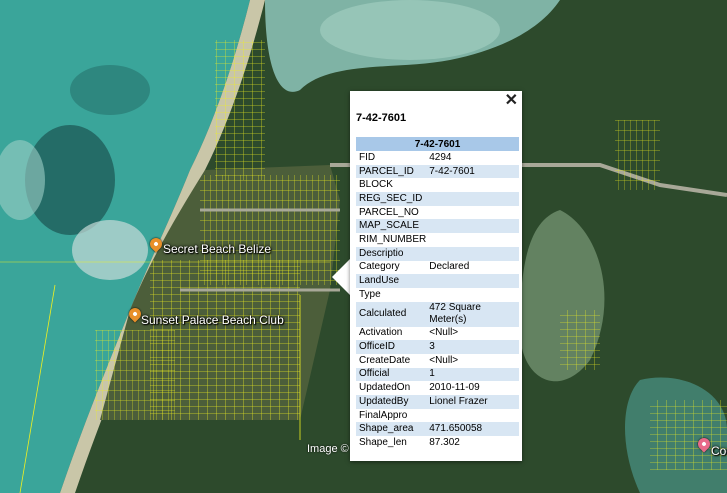  I want to click on lagoon-water, so click(410, 30).